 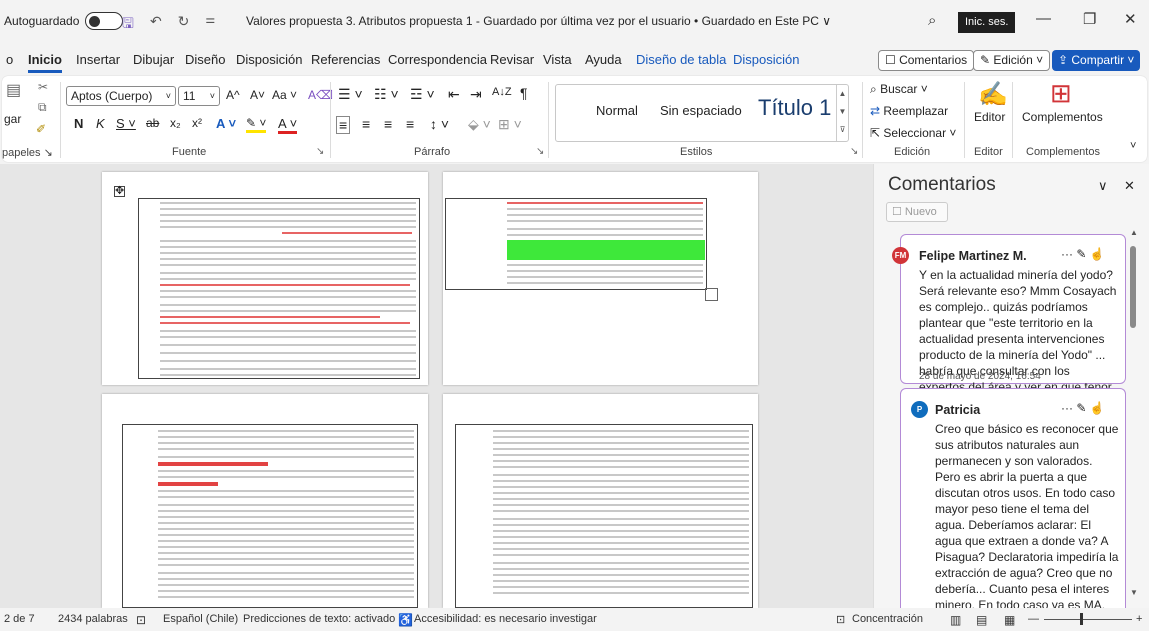 What do you see at coordinates (1130, 19) in the screenshot?
I see `close-button: ✕` at bounding box center [1130, 19].